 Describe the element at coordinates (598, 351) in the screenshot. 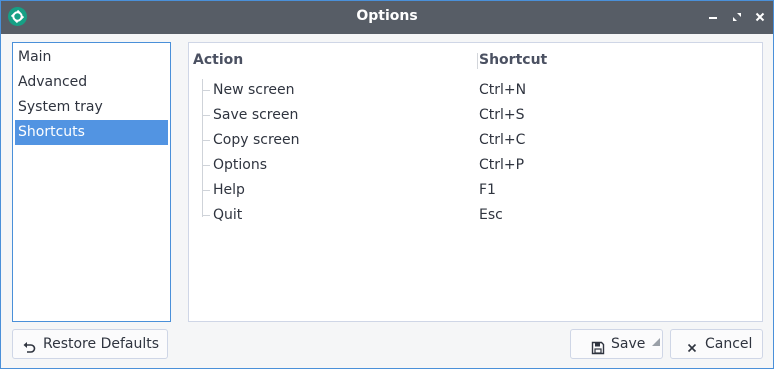

I see `floppy-disk-icon` at that location.